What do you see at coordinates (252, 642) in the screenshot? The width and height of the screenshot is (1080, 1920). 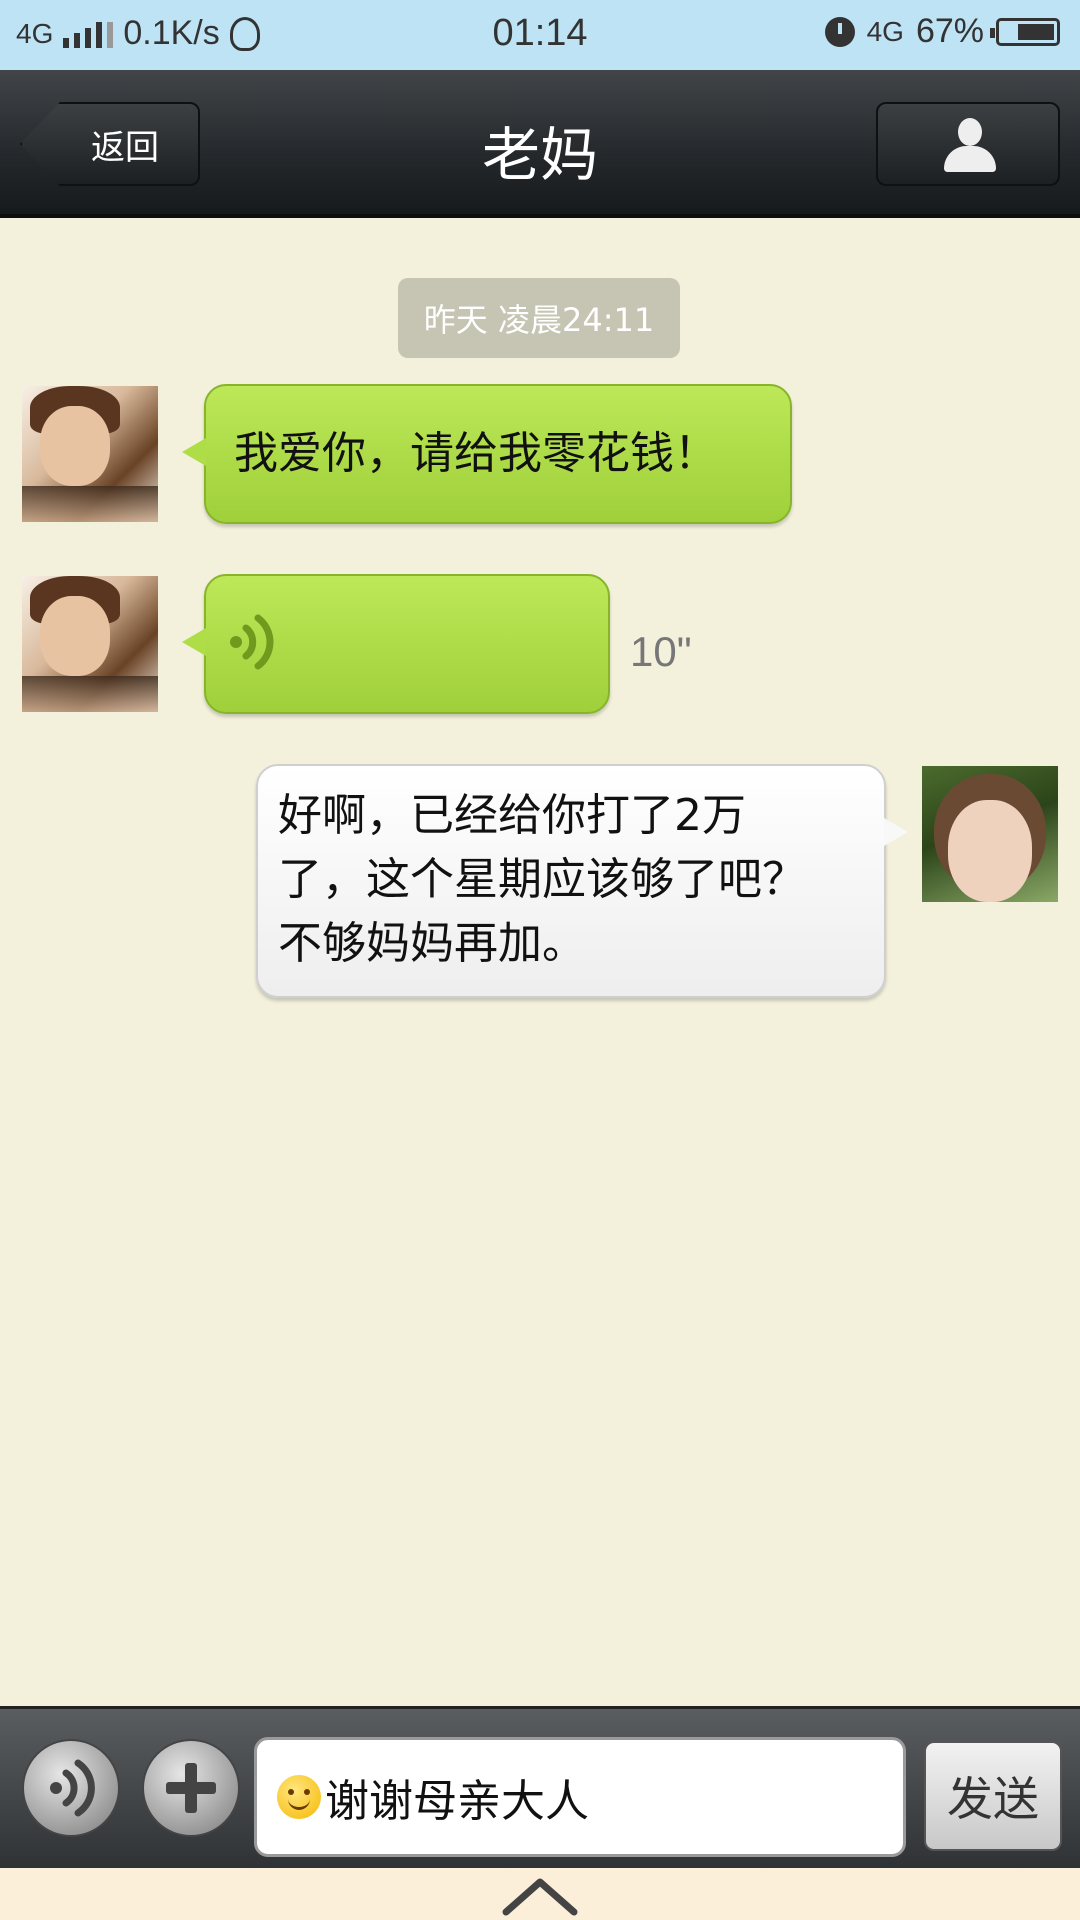 I see `voice-wave-icon` at bounding box center [252, 642].